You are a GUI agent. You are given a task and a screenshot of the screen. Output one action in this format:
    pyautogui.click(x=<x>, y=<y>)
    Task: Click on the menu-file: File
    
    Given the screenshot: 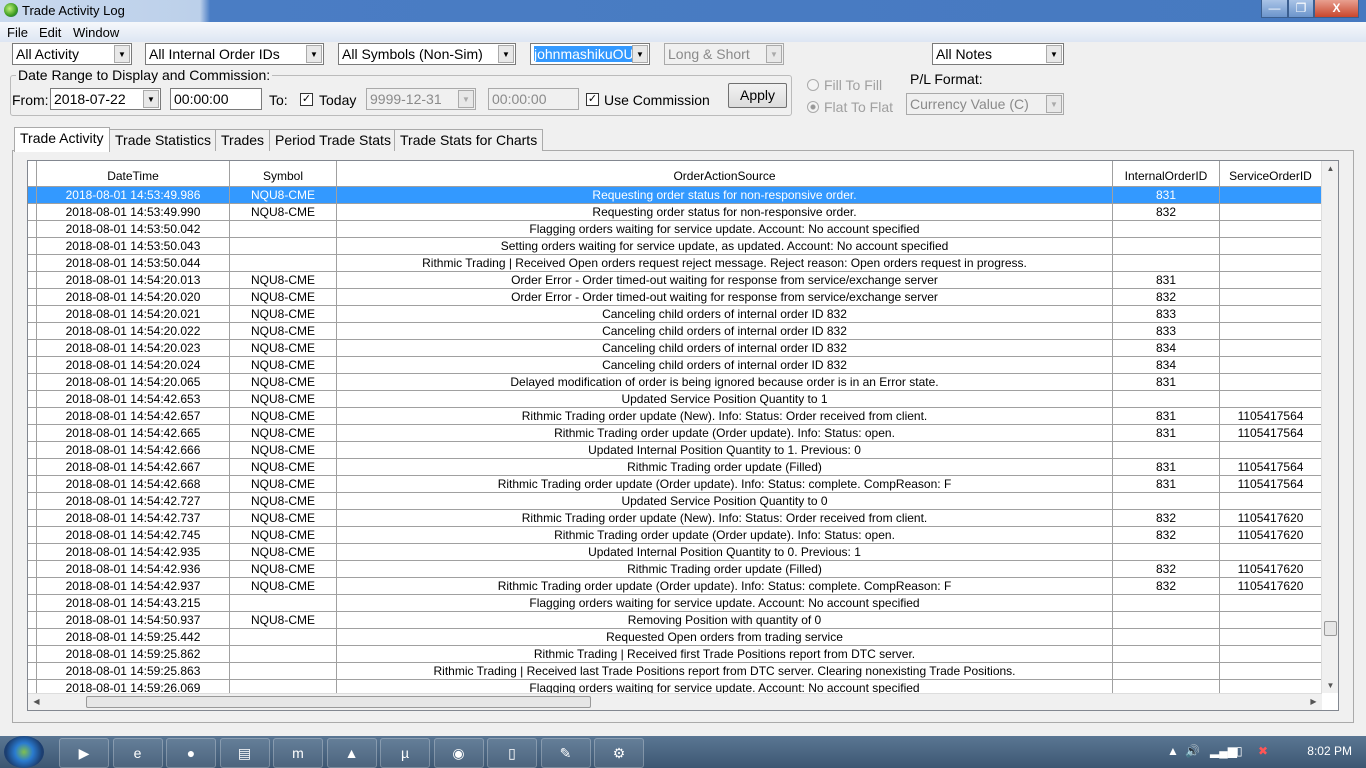 What is the action you would take?
    pyautogui.click(x=17, y=32)
    